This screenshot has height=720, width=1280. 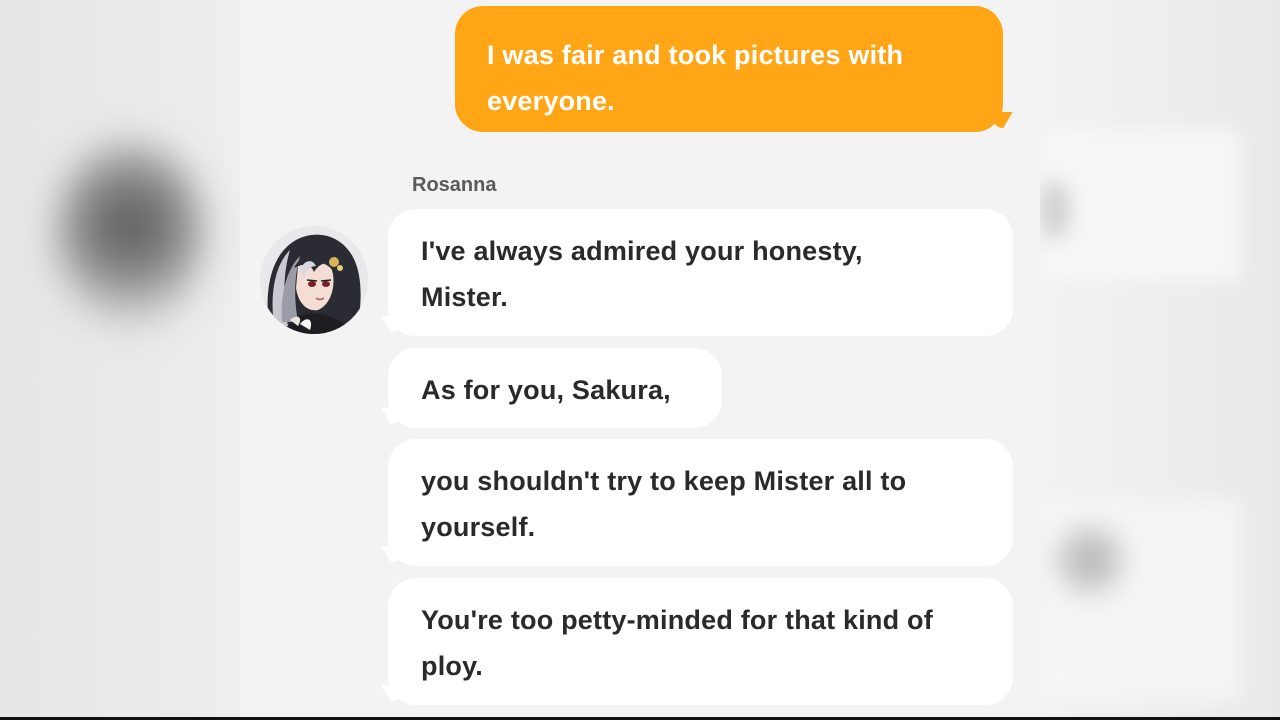 What do you see at coordinates (130, 235) in the screenshot?
I see `blurred-avatar` at bounding box center [130, 235].